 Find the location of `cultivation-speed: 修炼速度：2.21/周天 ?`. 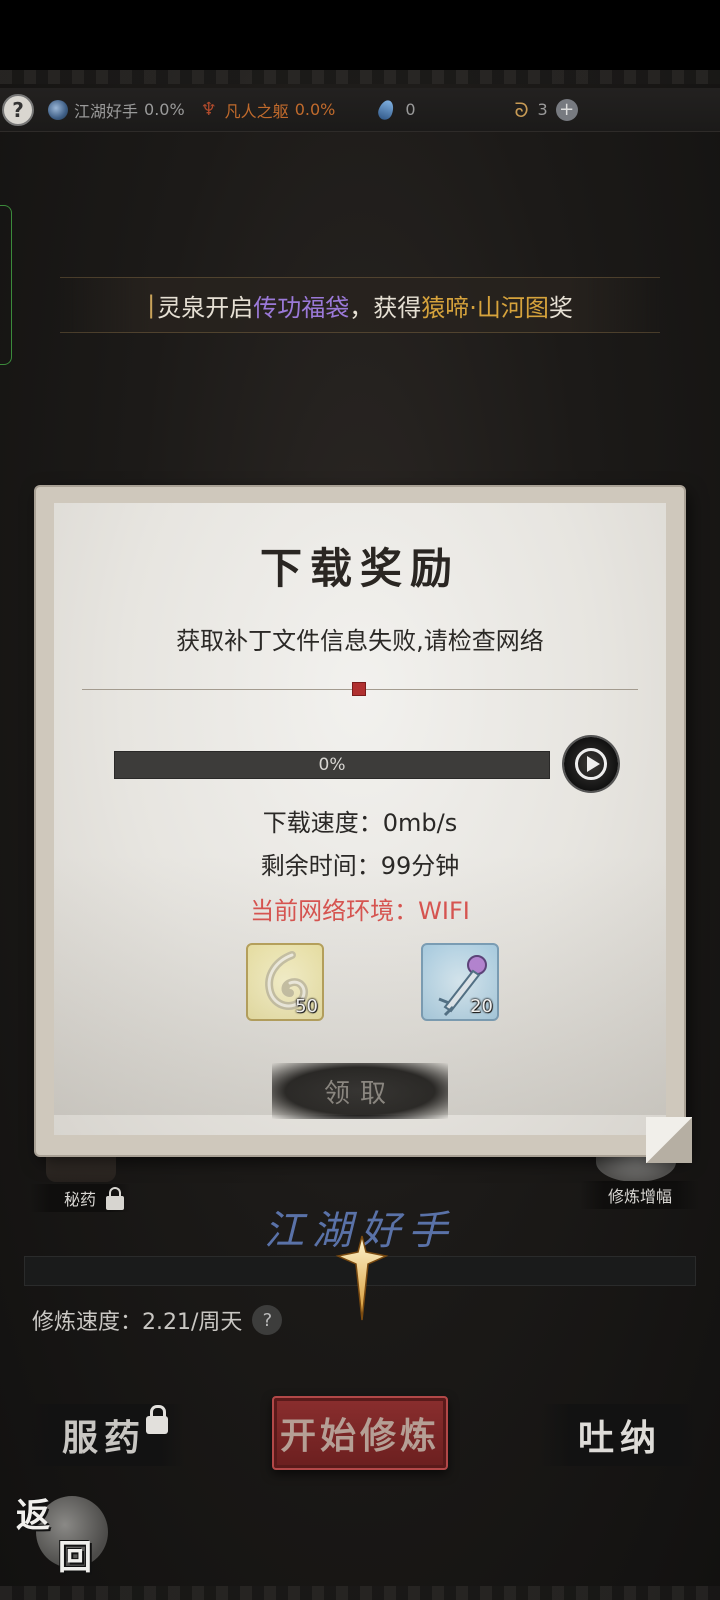

cultivation-speed: 修炼速度：2.21/周天 ? is located at coordinates (157, 1320).